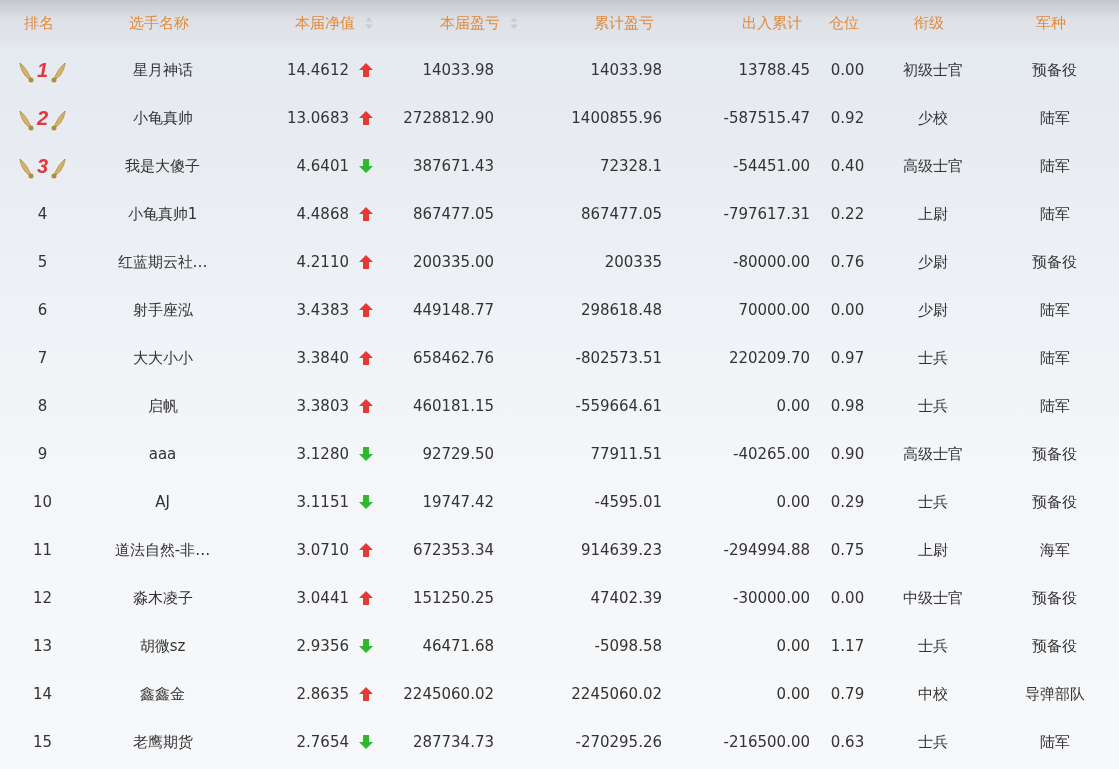  What do you see at coordinates (847, 262) in the screenshot?
I see `position-ratio: 0.76` at bounding box center [847, 262].